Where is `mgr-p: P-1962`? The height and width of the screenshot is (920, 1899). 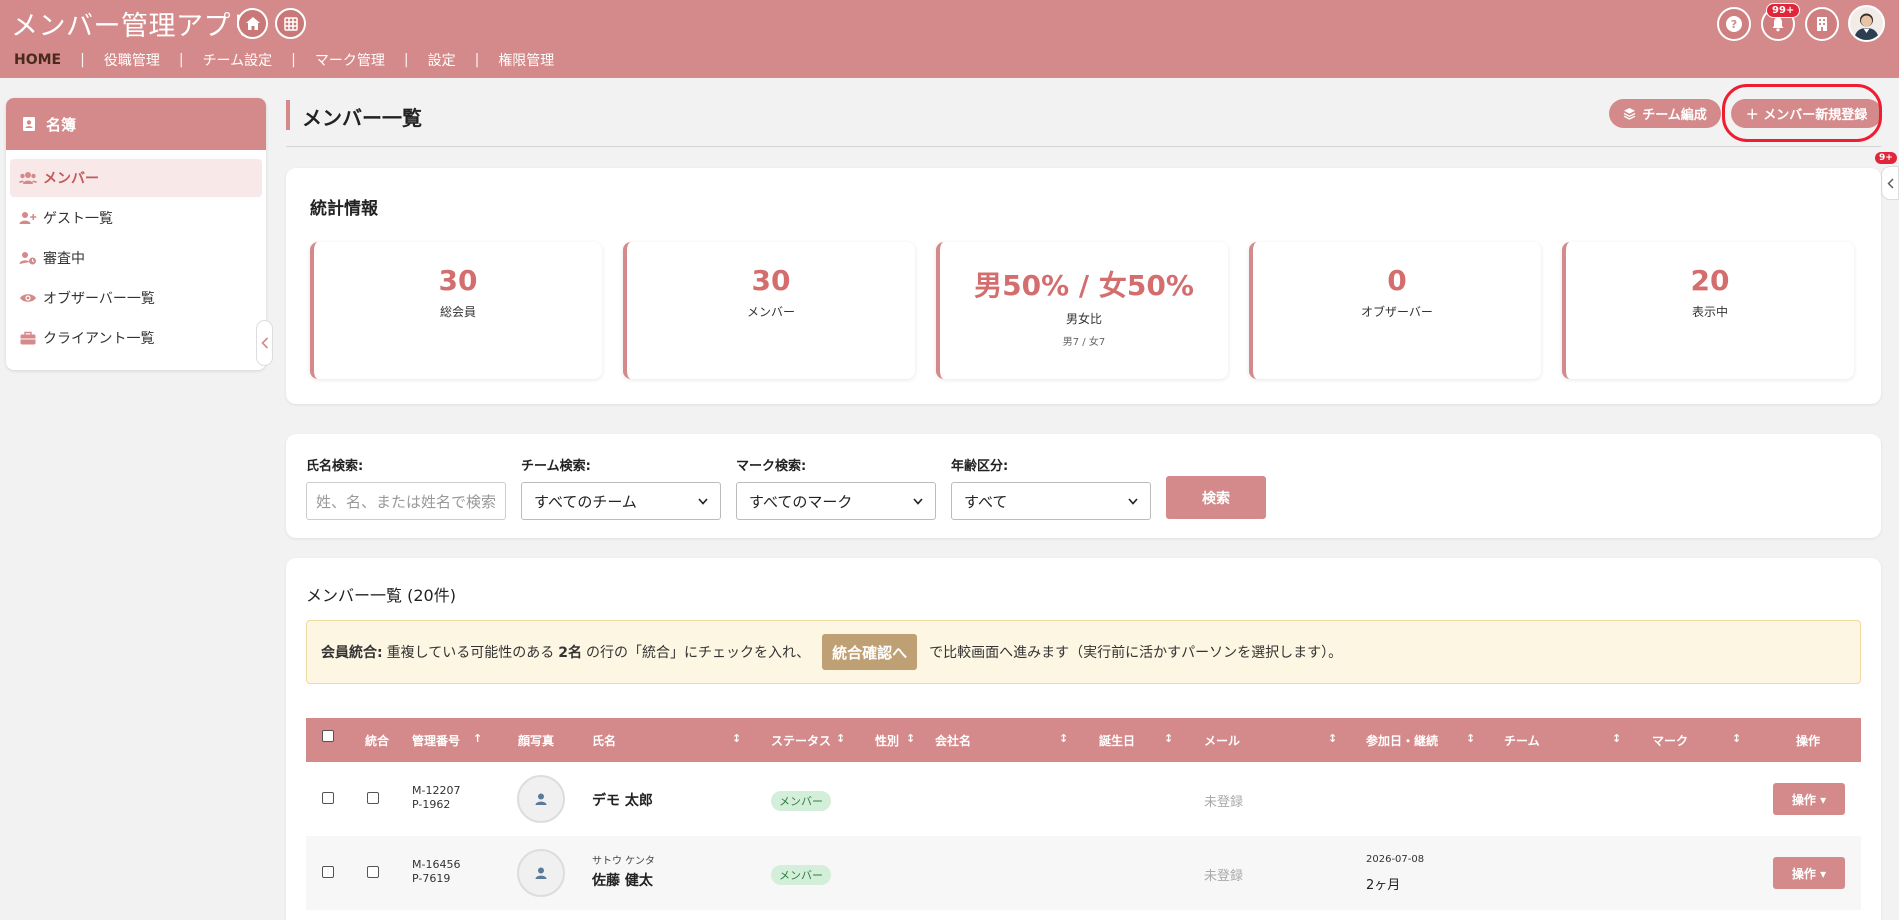
mgr-p: P-1962 is located at coordinates (431, 804).